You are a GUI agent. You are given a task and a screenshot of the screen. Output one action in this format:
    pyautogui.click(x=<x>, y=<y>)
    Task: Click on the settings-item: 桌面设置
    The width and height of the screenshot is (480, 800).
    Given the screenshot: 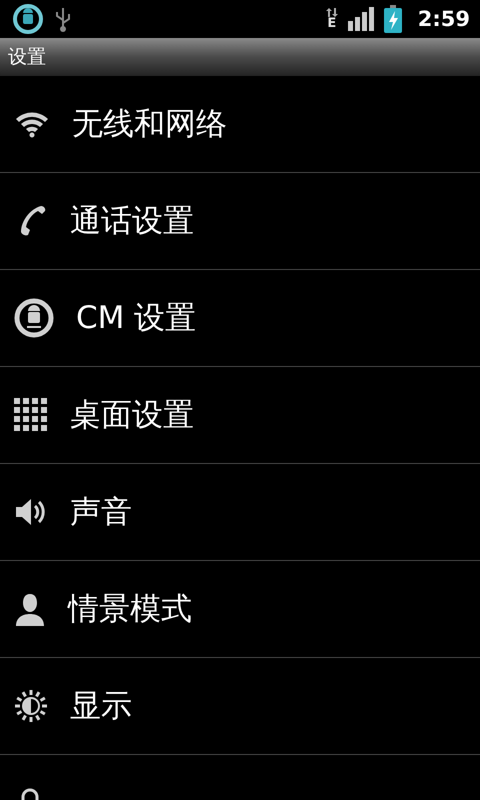 What is the action you would take?
    pyautogui.click(x=240, y=415)
    